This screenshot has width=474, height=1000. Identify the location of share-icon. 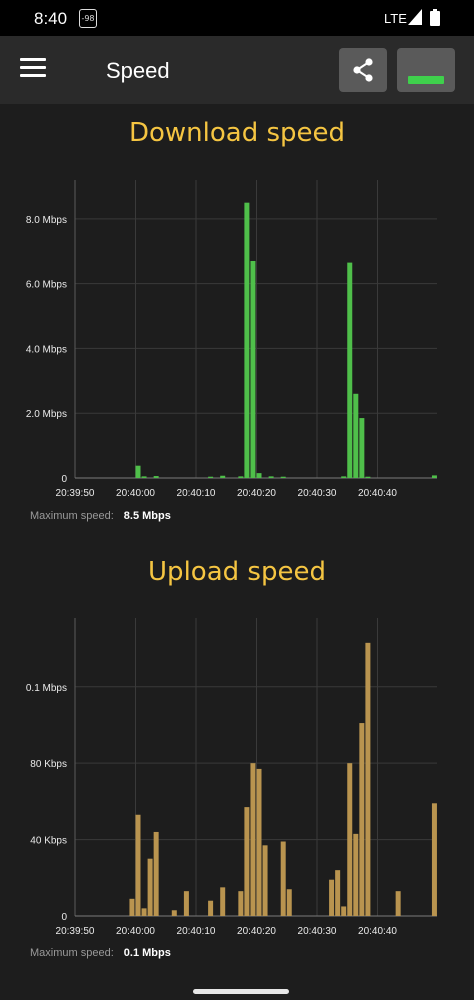
(363, 70).